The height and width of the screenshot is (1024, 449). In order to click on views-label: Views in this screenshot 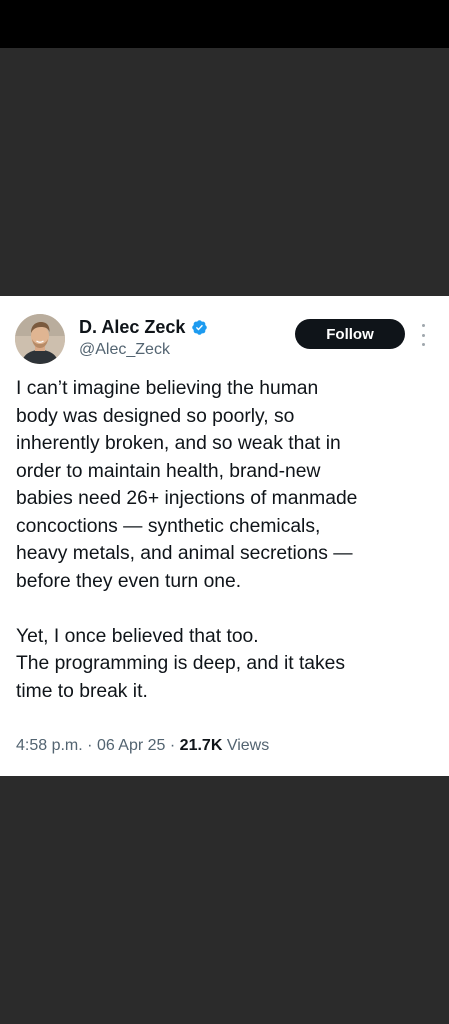, I will do `click(248, 745)`.